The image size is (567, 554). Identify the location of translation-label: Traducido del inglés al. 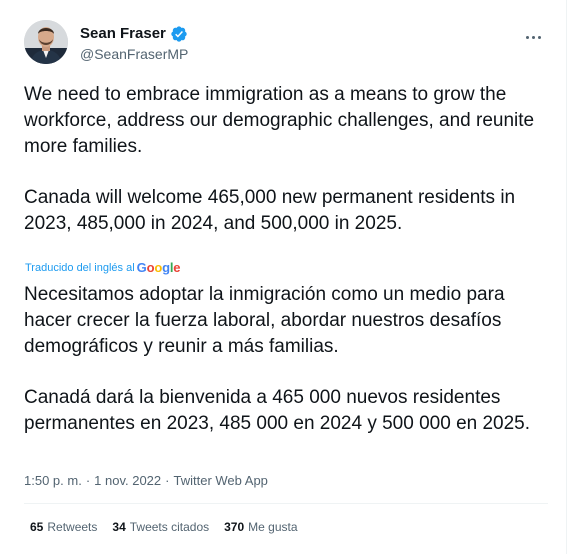
(80, 268).